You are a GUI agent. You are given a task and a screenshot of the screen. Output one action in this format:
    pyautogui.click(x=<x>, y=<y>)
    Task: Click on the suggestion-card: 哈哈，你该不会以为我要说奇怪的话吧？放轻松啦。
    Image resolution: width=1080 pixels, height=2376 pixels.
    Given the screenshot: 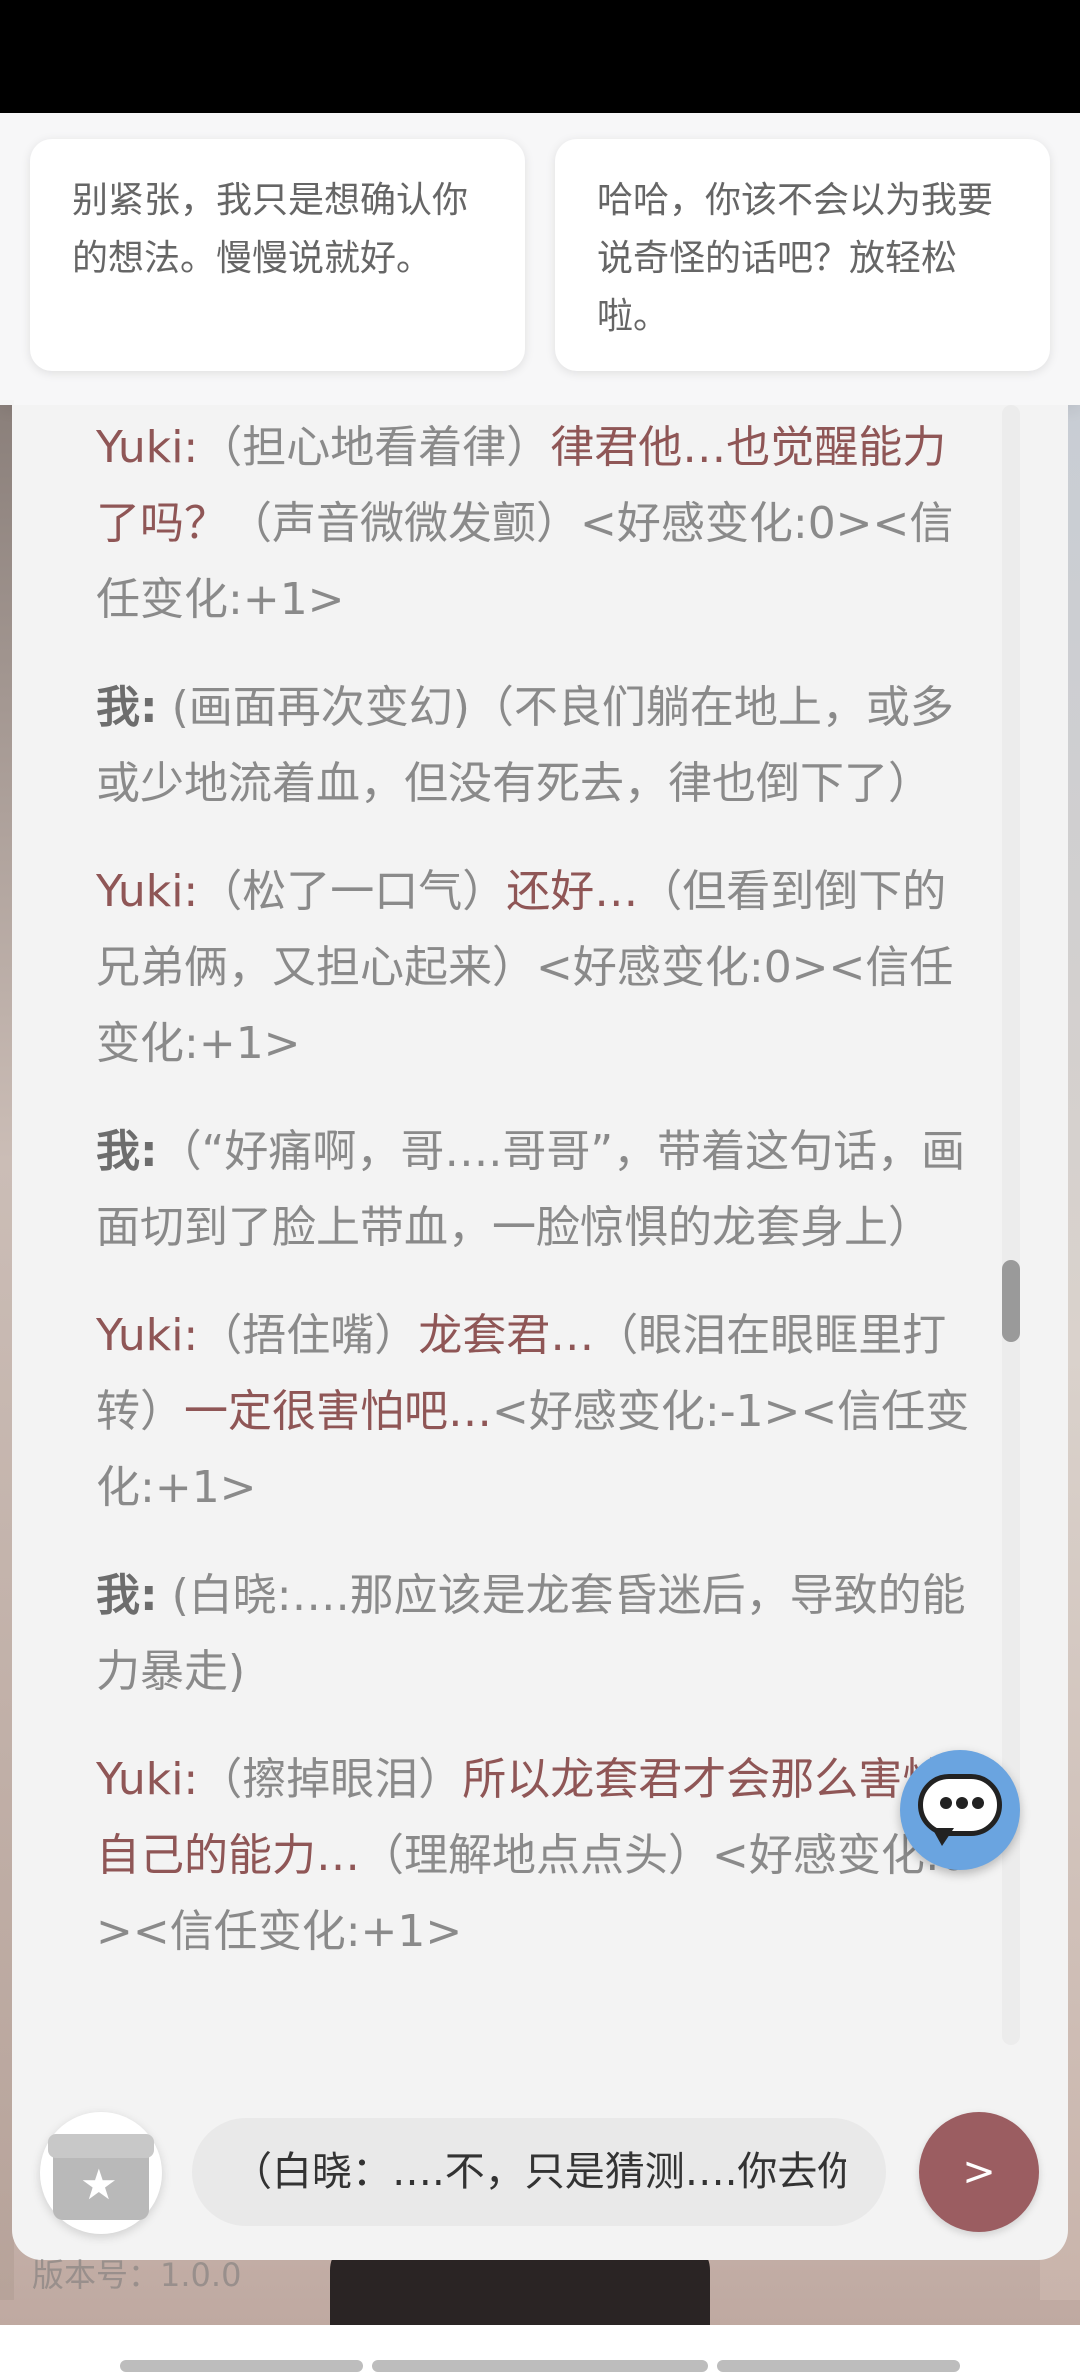 What is the action you would take?
    pyautogui.click(x=802, y=255)
    